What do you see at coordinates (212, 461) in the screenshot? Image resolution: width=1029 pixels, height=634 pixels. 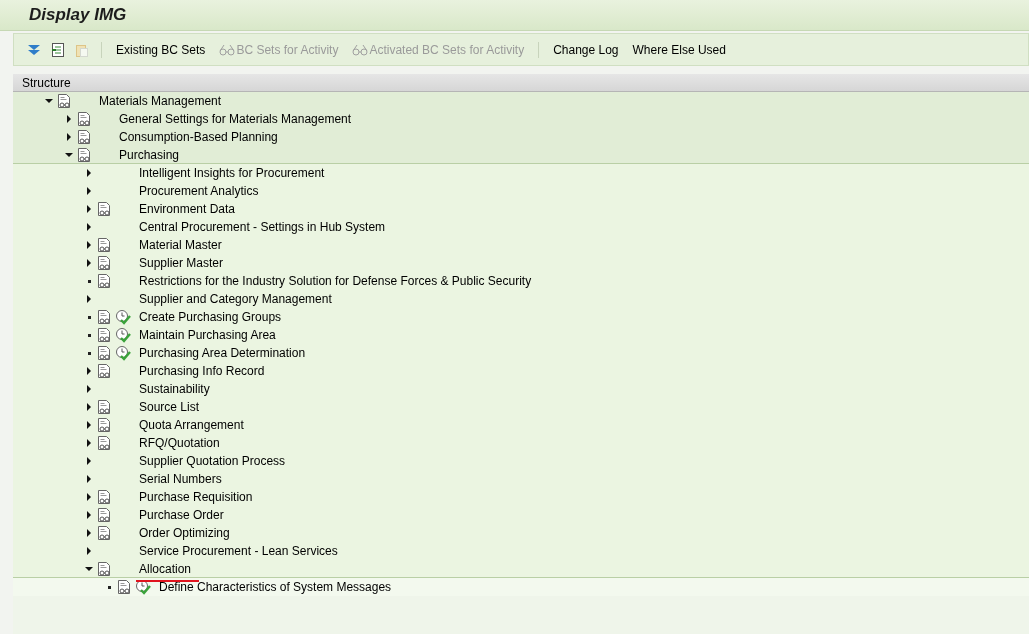 I see `tree-node-label: Supplier Quotation Process` at bounding box center [212, 461].